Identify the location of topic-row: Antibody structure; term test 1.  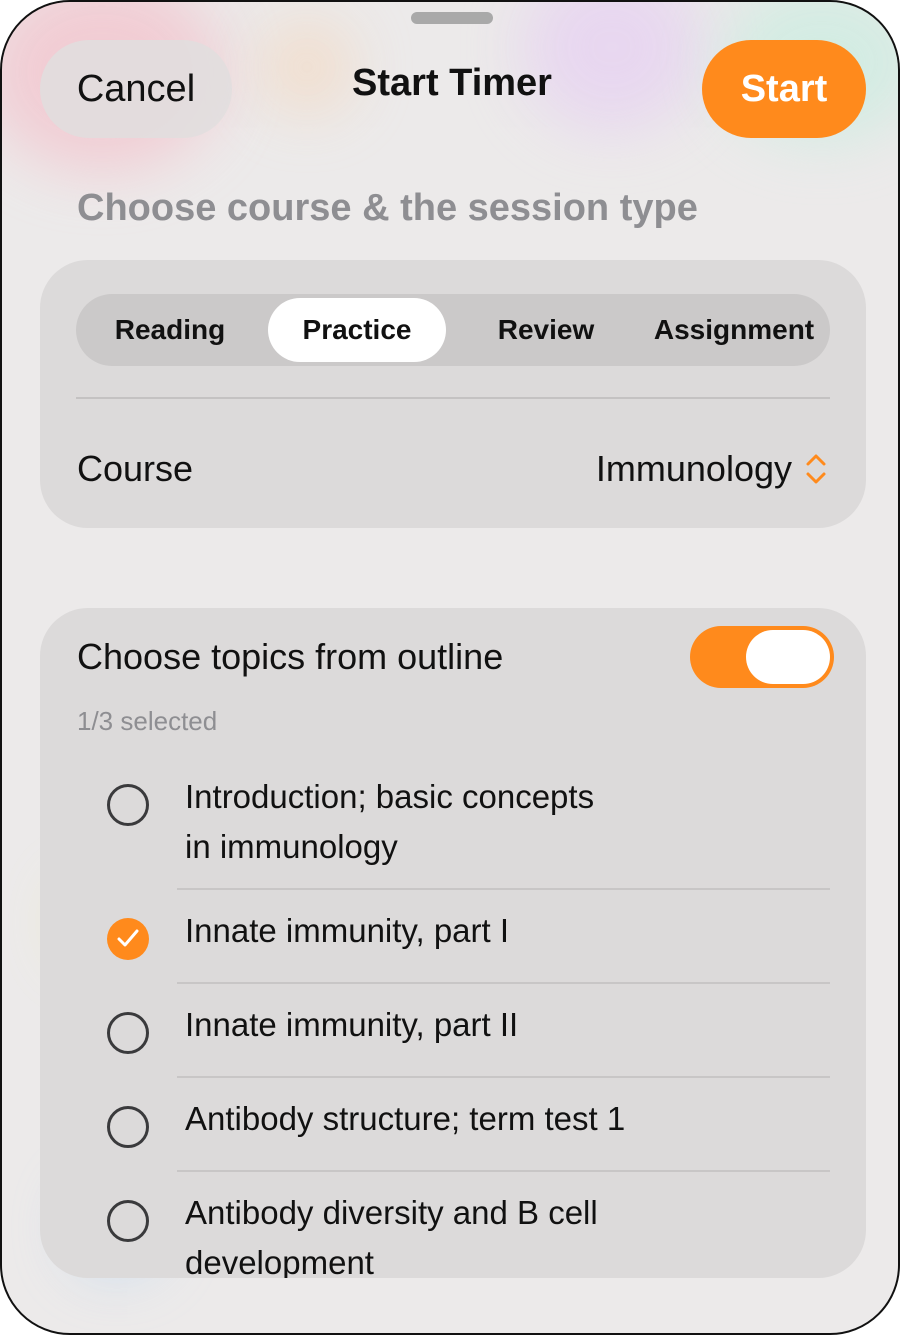
(453, 1131).